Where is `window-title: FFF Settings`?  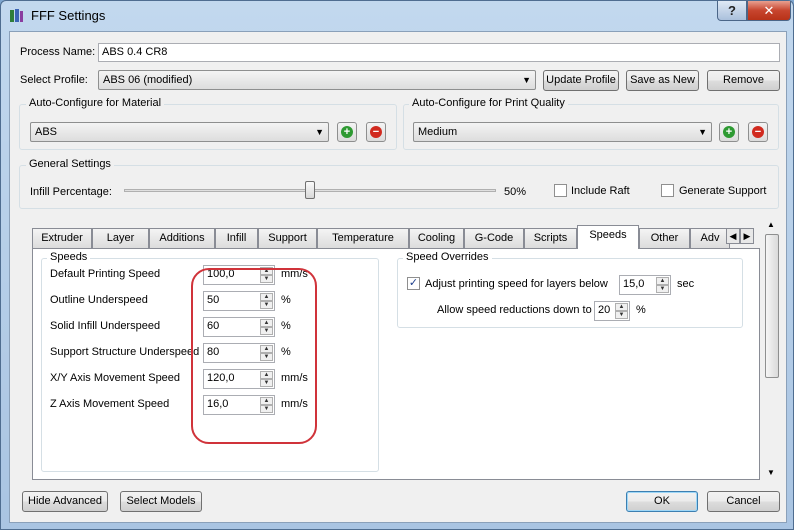
window-title: FFF Settings is located at coordinates (68, 15).